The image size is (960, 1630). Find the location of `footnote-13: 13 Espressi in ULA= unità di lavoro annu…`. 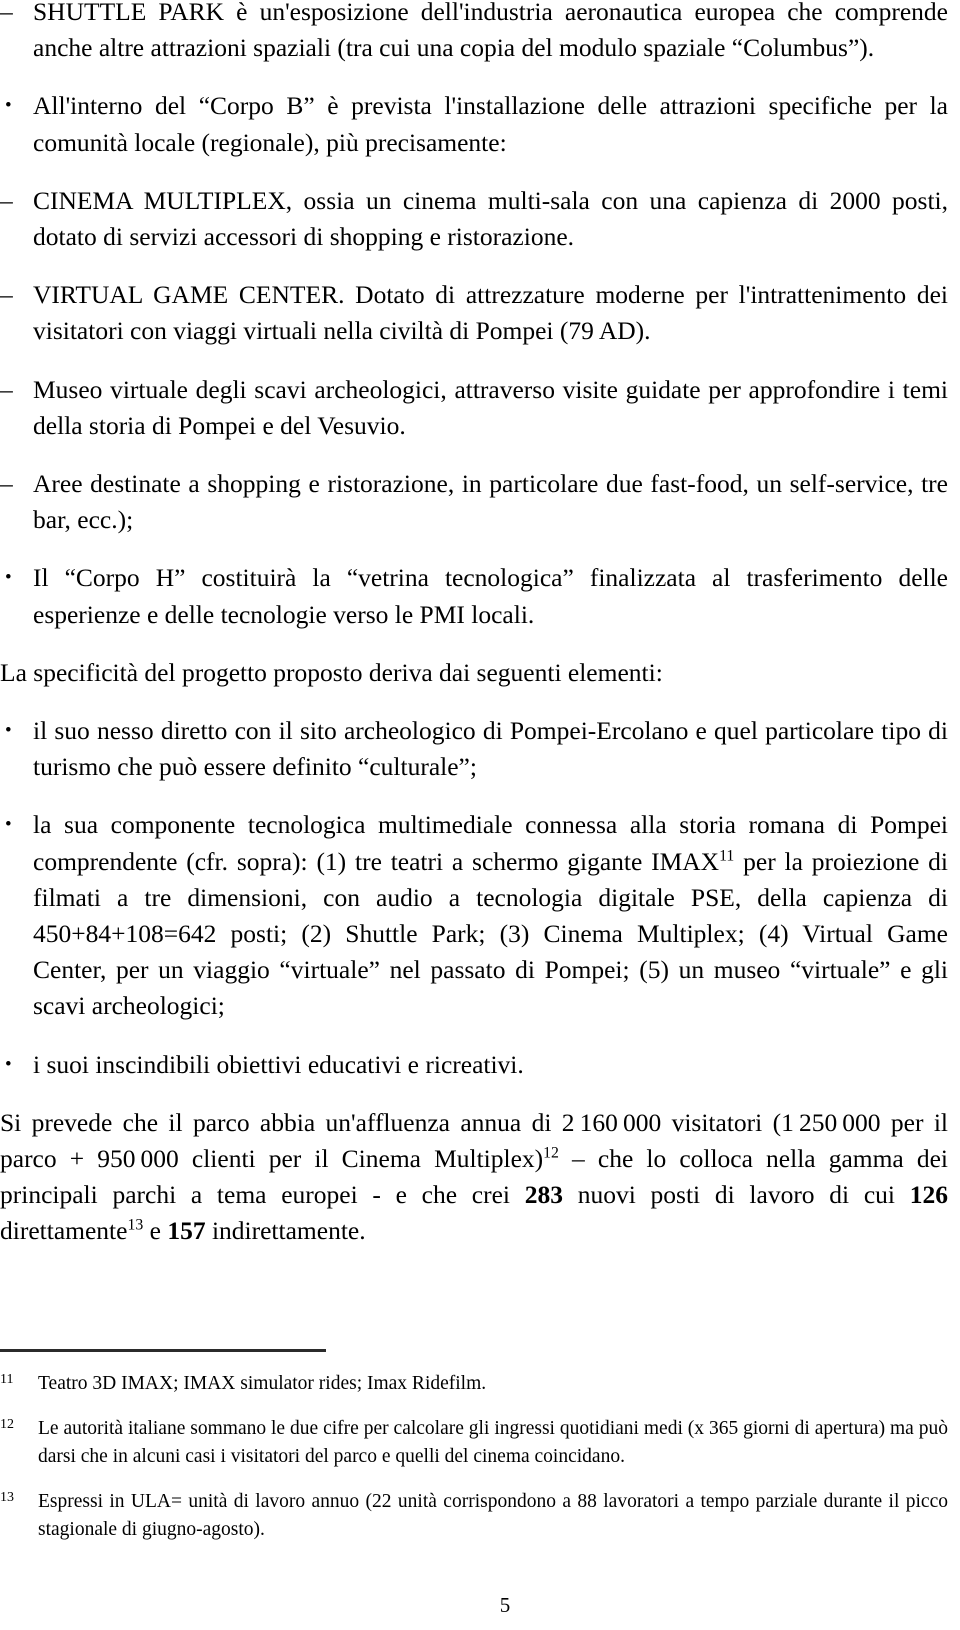

footnote-13: 13 Espressi in ULA= unità di lavoro annu… is located at coordinates (474, 1516).